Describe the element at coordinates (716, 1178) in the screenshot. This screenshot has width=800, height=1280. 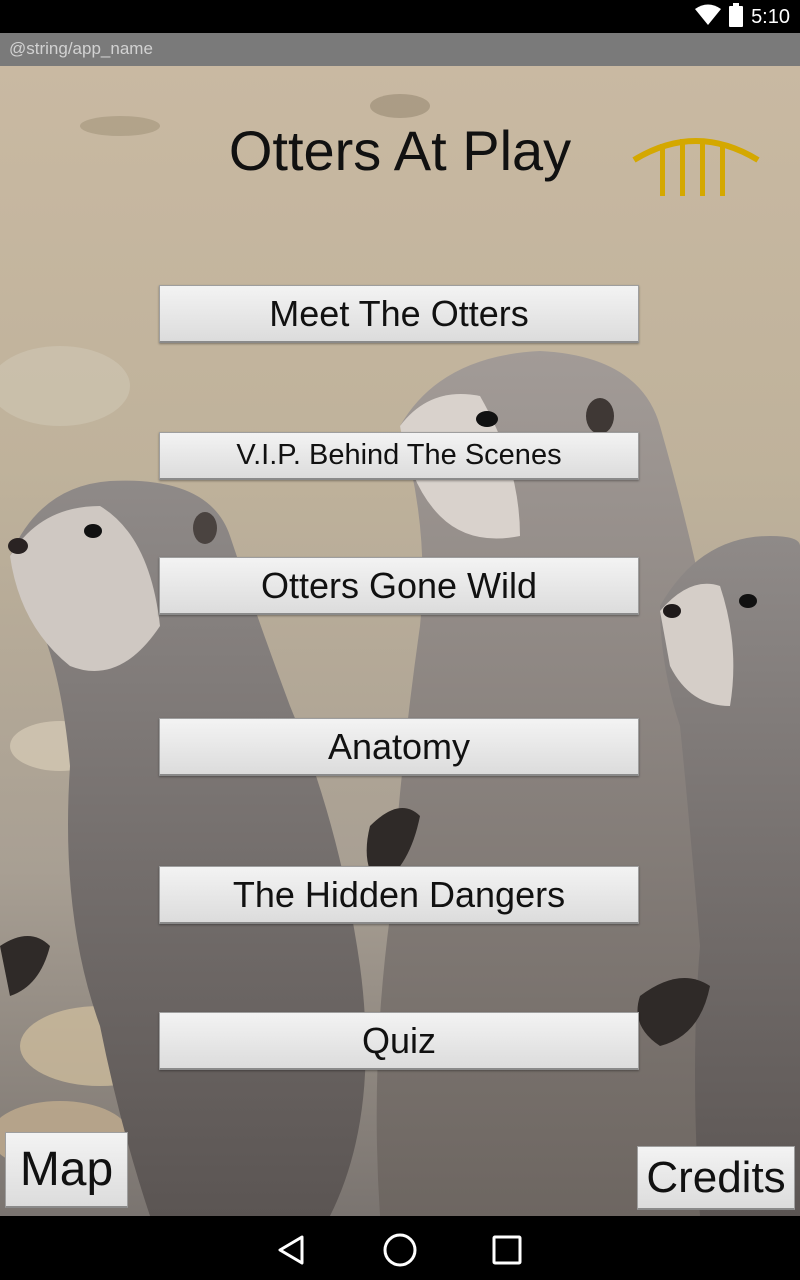
I see `credits-button: Credits` at that location.